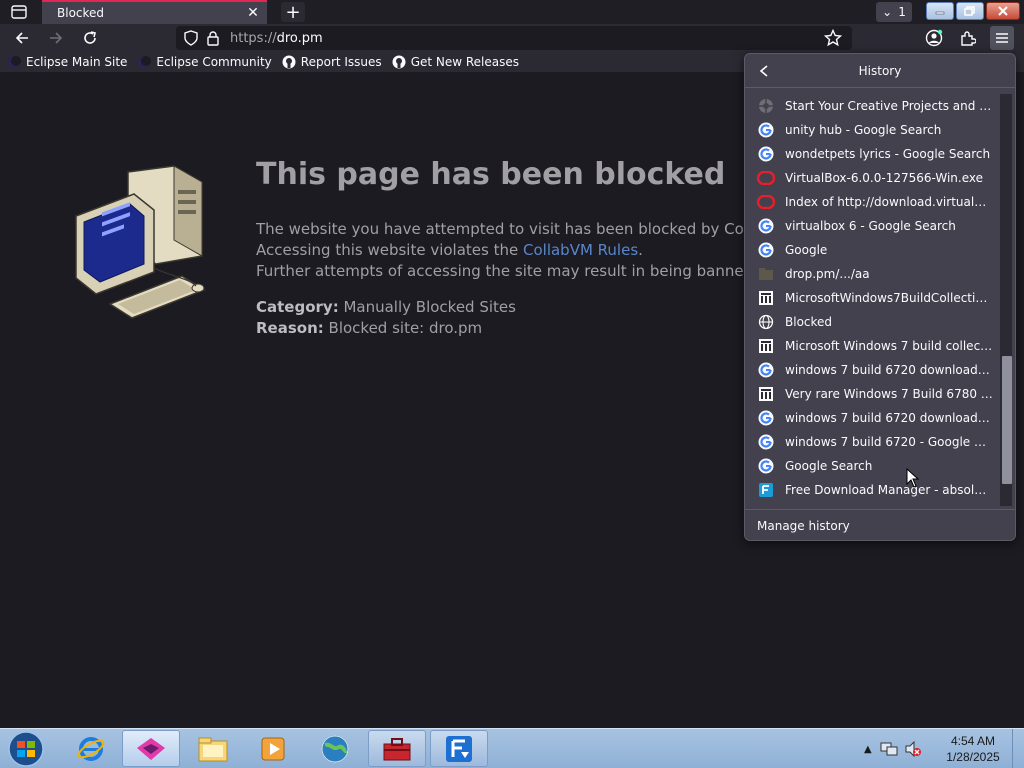 This screenshot has width=1024, height=768. What do you see at coordinates (399, 62) in the screenshot?
I see `github-icon` at bounding box center [399, 62].